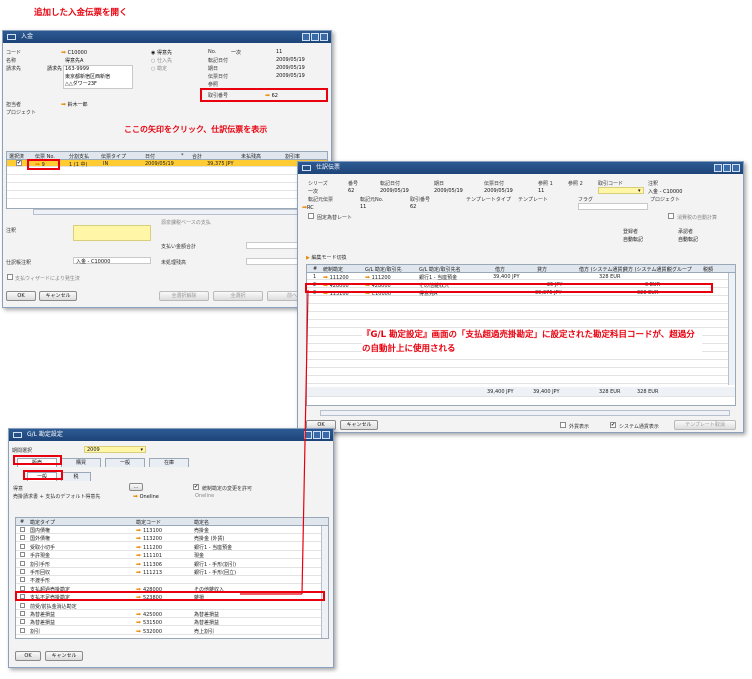 Image resolution: width=752 pixels, height=679 pixels. Describe the element at coordinates (274, 442) in the screenshot. I see `connector-line` at that location.